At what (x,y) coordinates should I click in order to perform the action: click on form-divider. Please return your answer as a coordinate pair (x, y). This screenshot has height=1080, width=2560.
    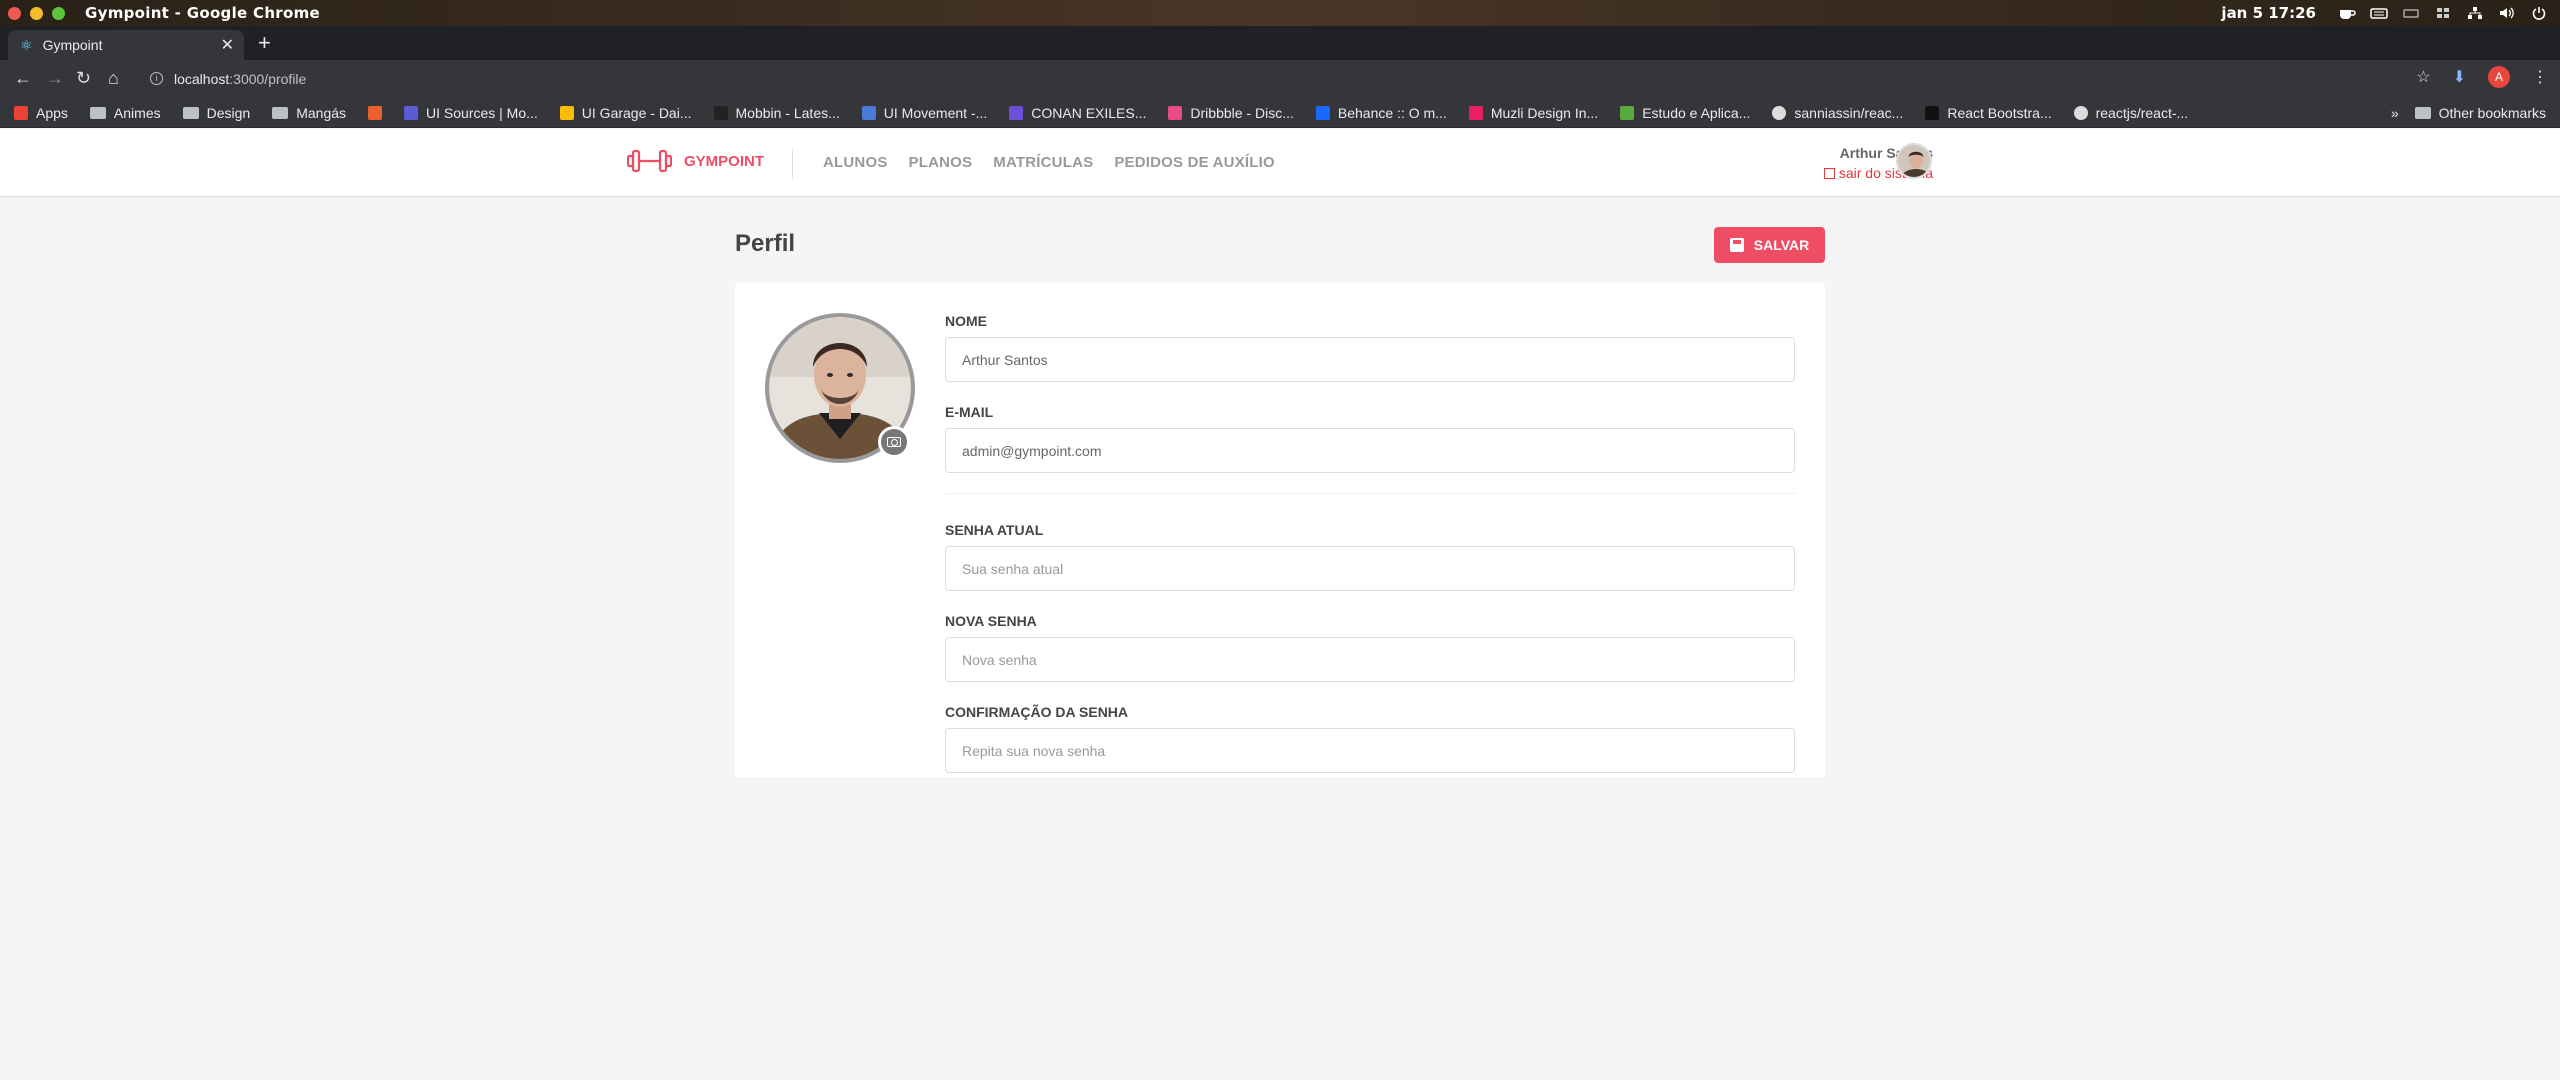
    Looking at the image, I should click on (1370, 493).